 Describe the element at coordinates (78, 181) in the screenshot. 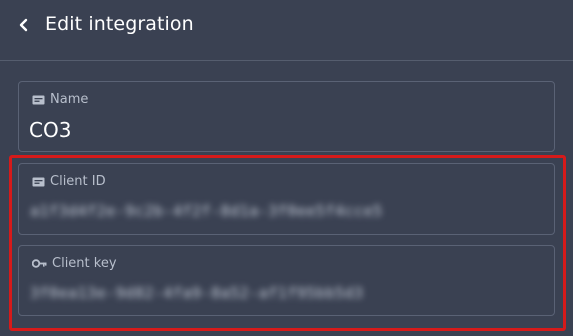

I see `client-id-label-text: Client ID` at that location.